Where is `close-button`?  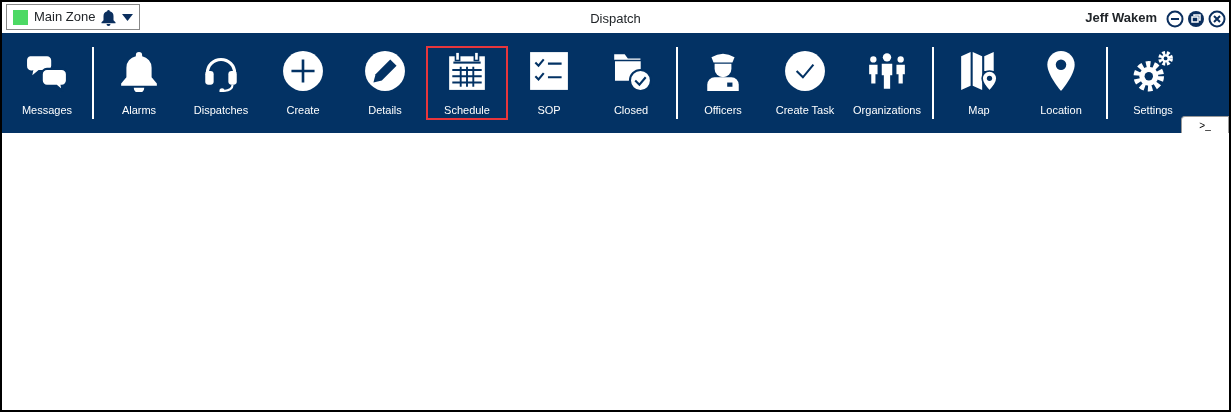 close-button is located at coordinates (1217, 17).